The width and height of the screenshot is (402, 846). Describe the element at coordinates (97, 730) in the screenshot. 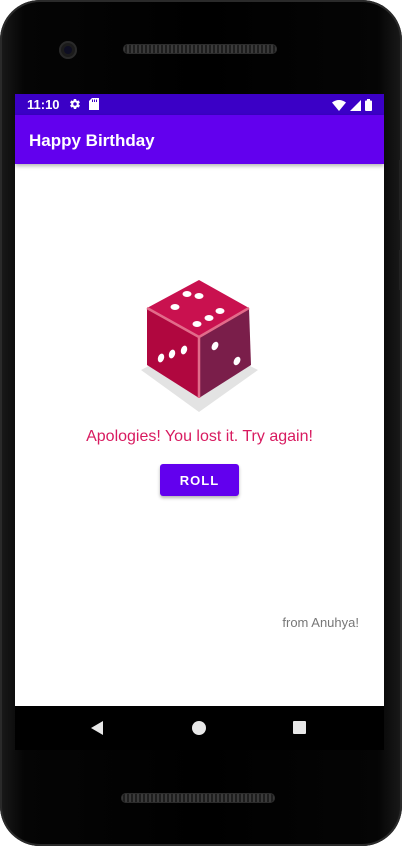

I see `back-icon` at that location.